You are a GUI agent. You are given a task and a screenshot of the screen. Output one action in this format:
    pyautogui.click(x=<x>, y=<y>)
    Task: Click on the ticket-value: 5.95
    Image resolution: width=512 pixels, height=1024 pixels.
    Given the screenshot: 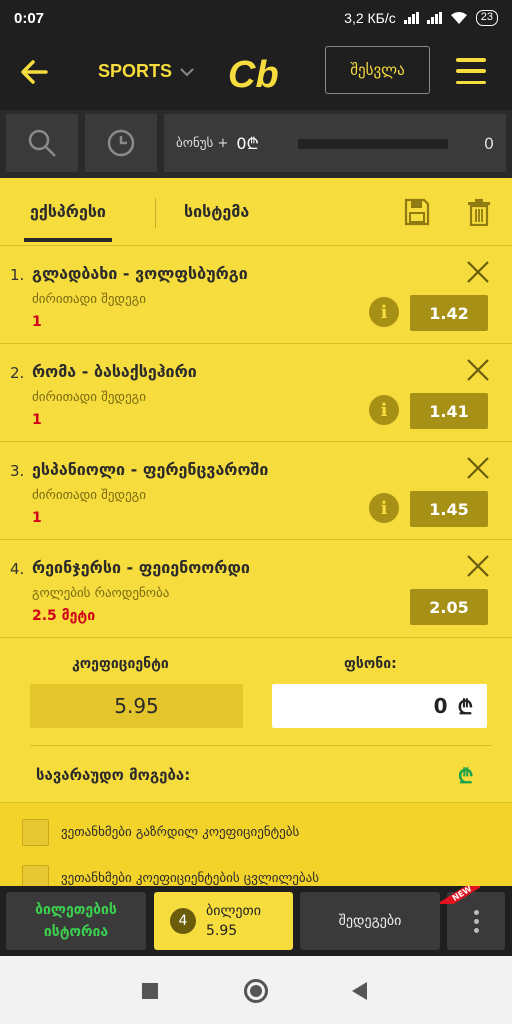 What is the action you would take?
    pyautogui.click(x=222, y=931)
    